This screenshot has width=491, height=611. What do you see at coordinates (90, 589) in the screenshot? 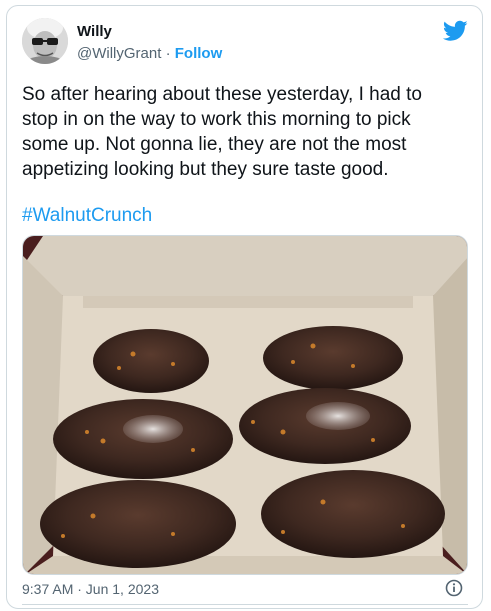
I see `tweet-timestamp: 9:37 AM · Jun 1, 2023` at bounding box center [90, 589].